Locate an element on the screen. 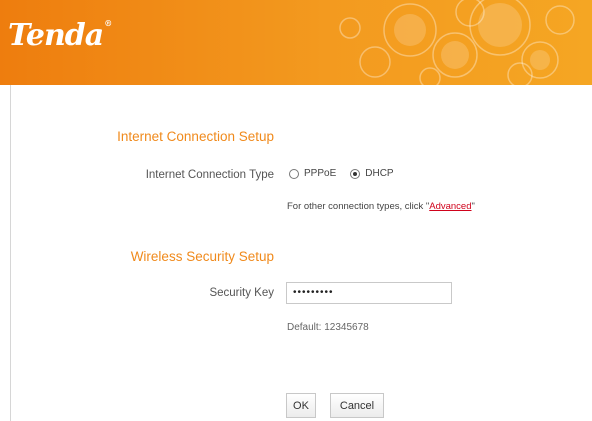 This screenshot has width=592, height=421. connection-type-label: Internet Connection Type is located at coordinates (209, 175).